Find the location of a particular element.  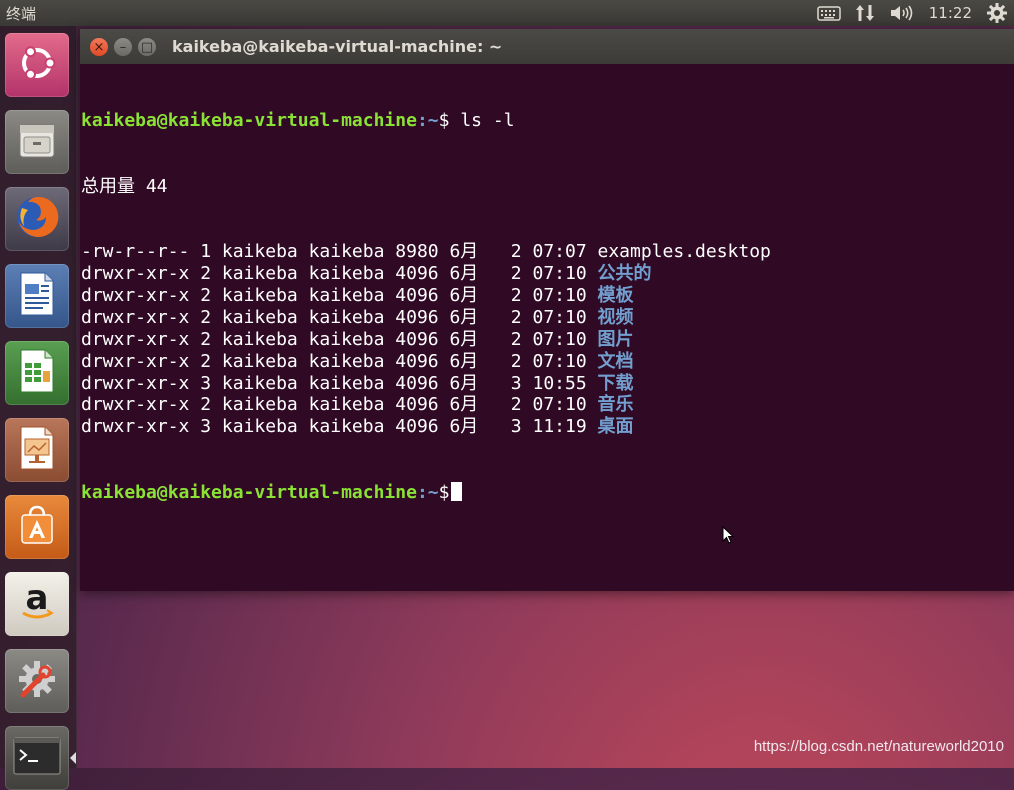

firefox-icon is located at coordinates (37, 219).